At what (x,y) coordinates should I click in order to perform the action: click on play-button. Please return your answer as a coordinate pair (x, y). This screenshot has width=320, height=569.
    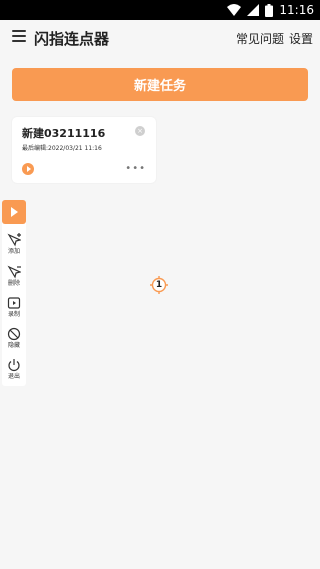
    Looking at the image, I should click on (14, 212).